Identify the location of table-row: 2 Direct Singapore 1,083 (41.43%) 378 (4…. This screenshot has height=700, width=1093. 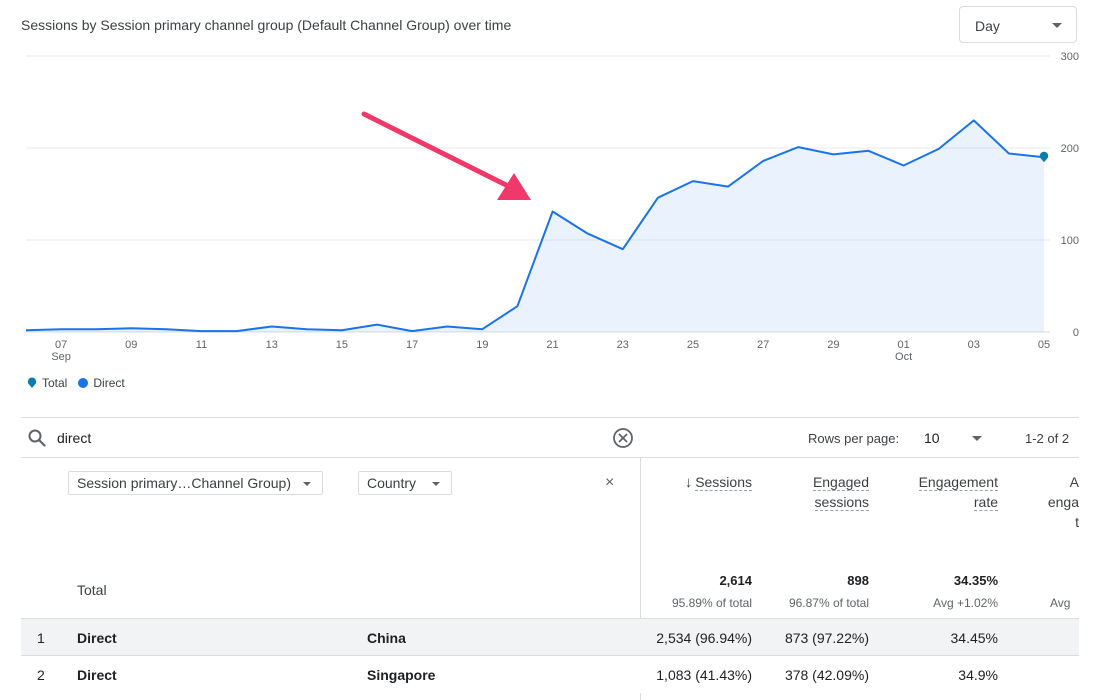
(550, 674).